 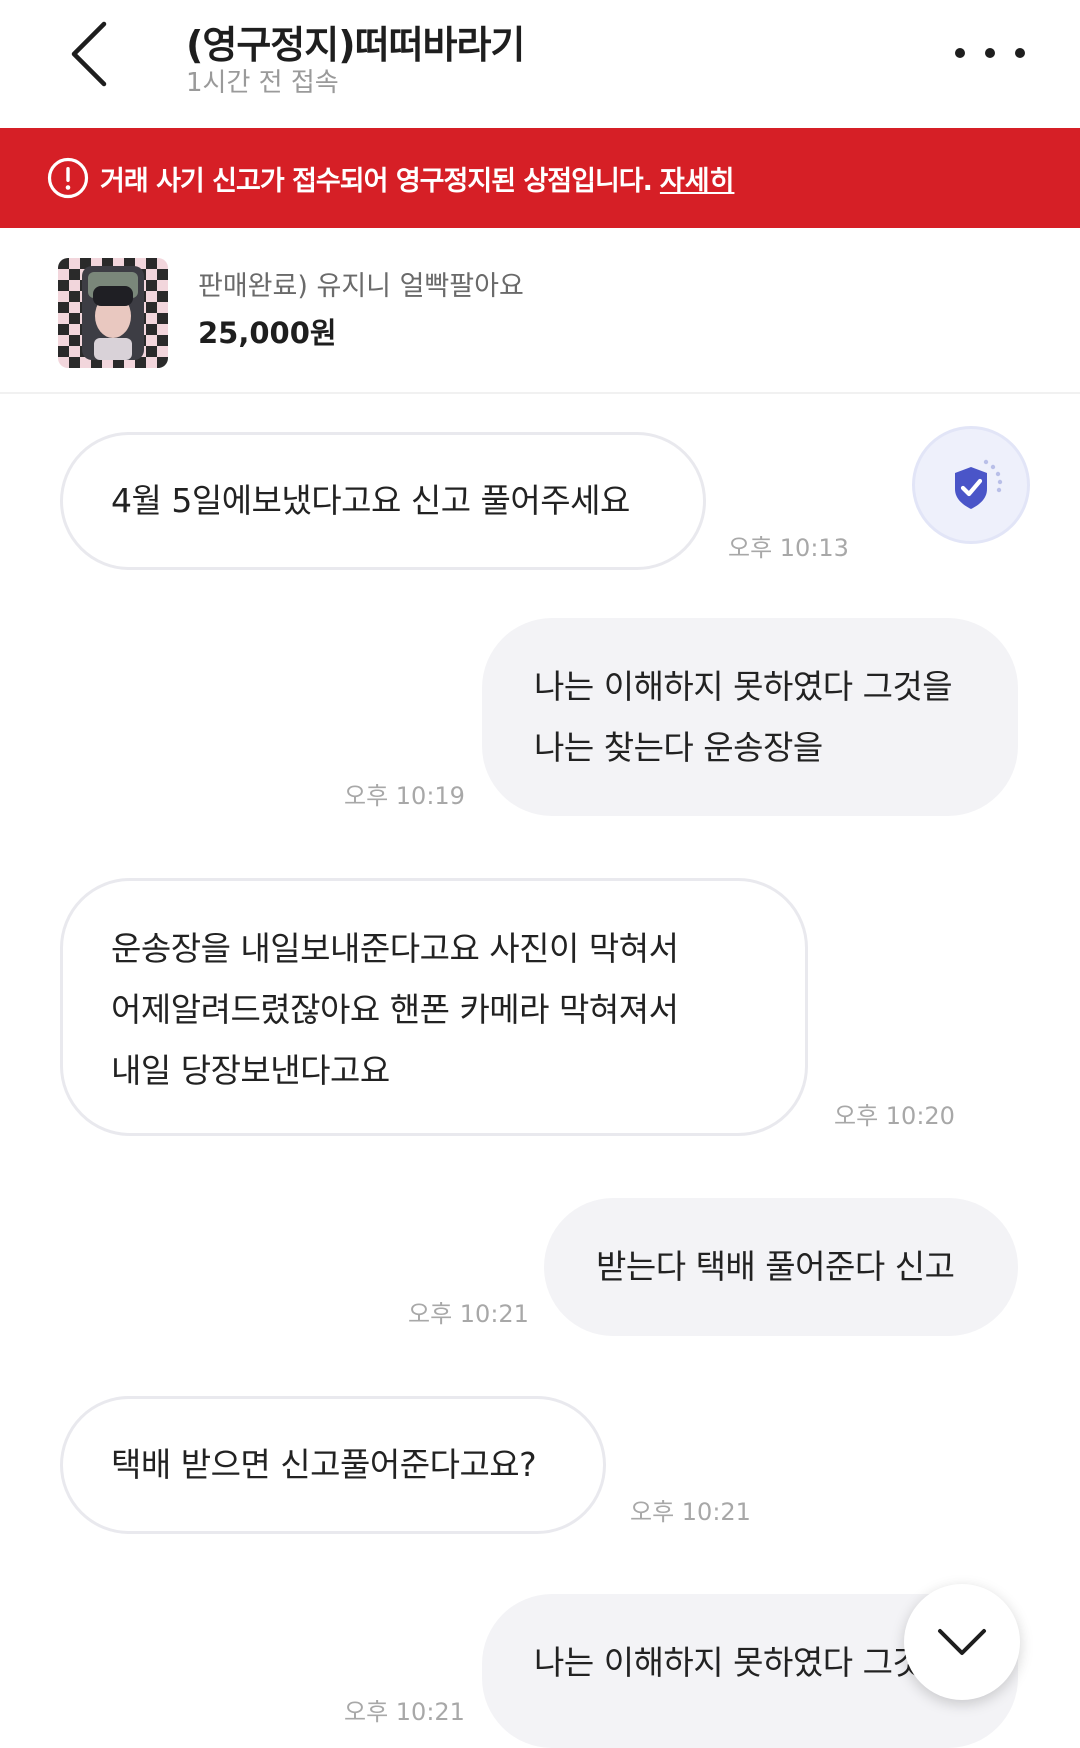 I want to click on chat-header: (영구정지)떠떠바라기 1시간 전 접속, so click(x=540, y=64).